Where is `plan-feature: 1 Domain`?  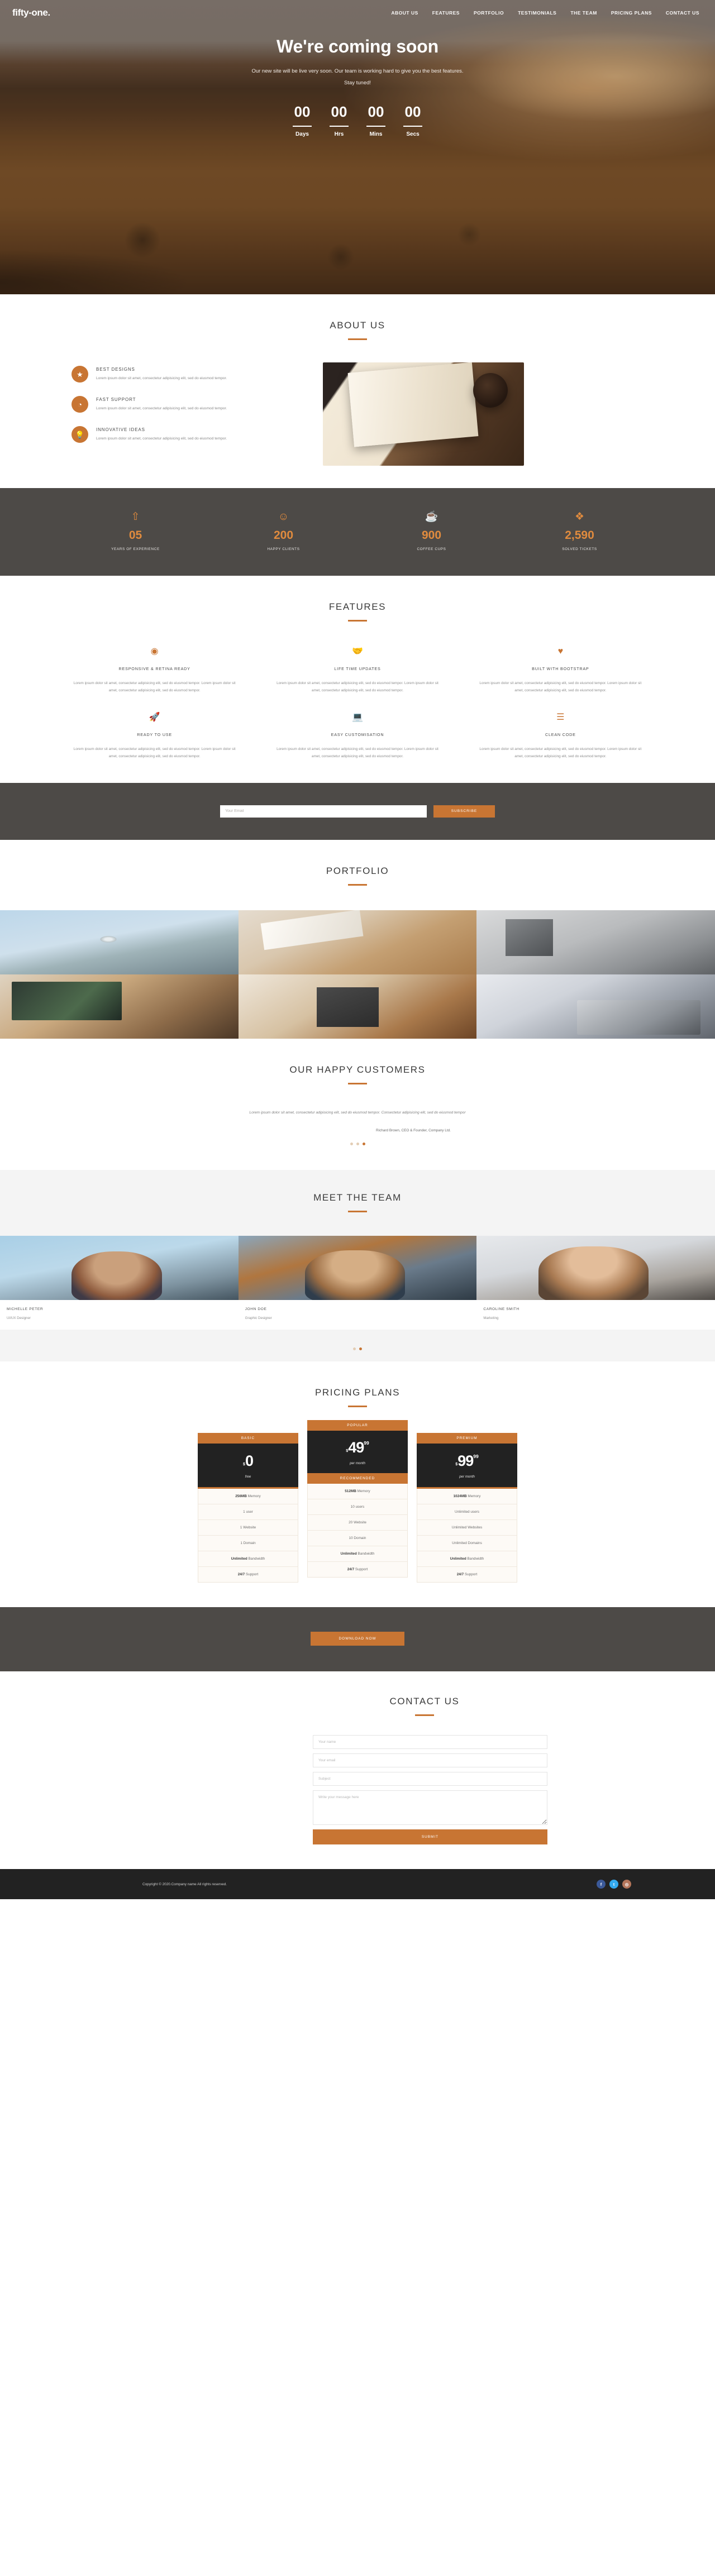
plan-feature: 1 Domain is located at coordinates (248, 1544).